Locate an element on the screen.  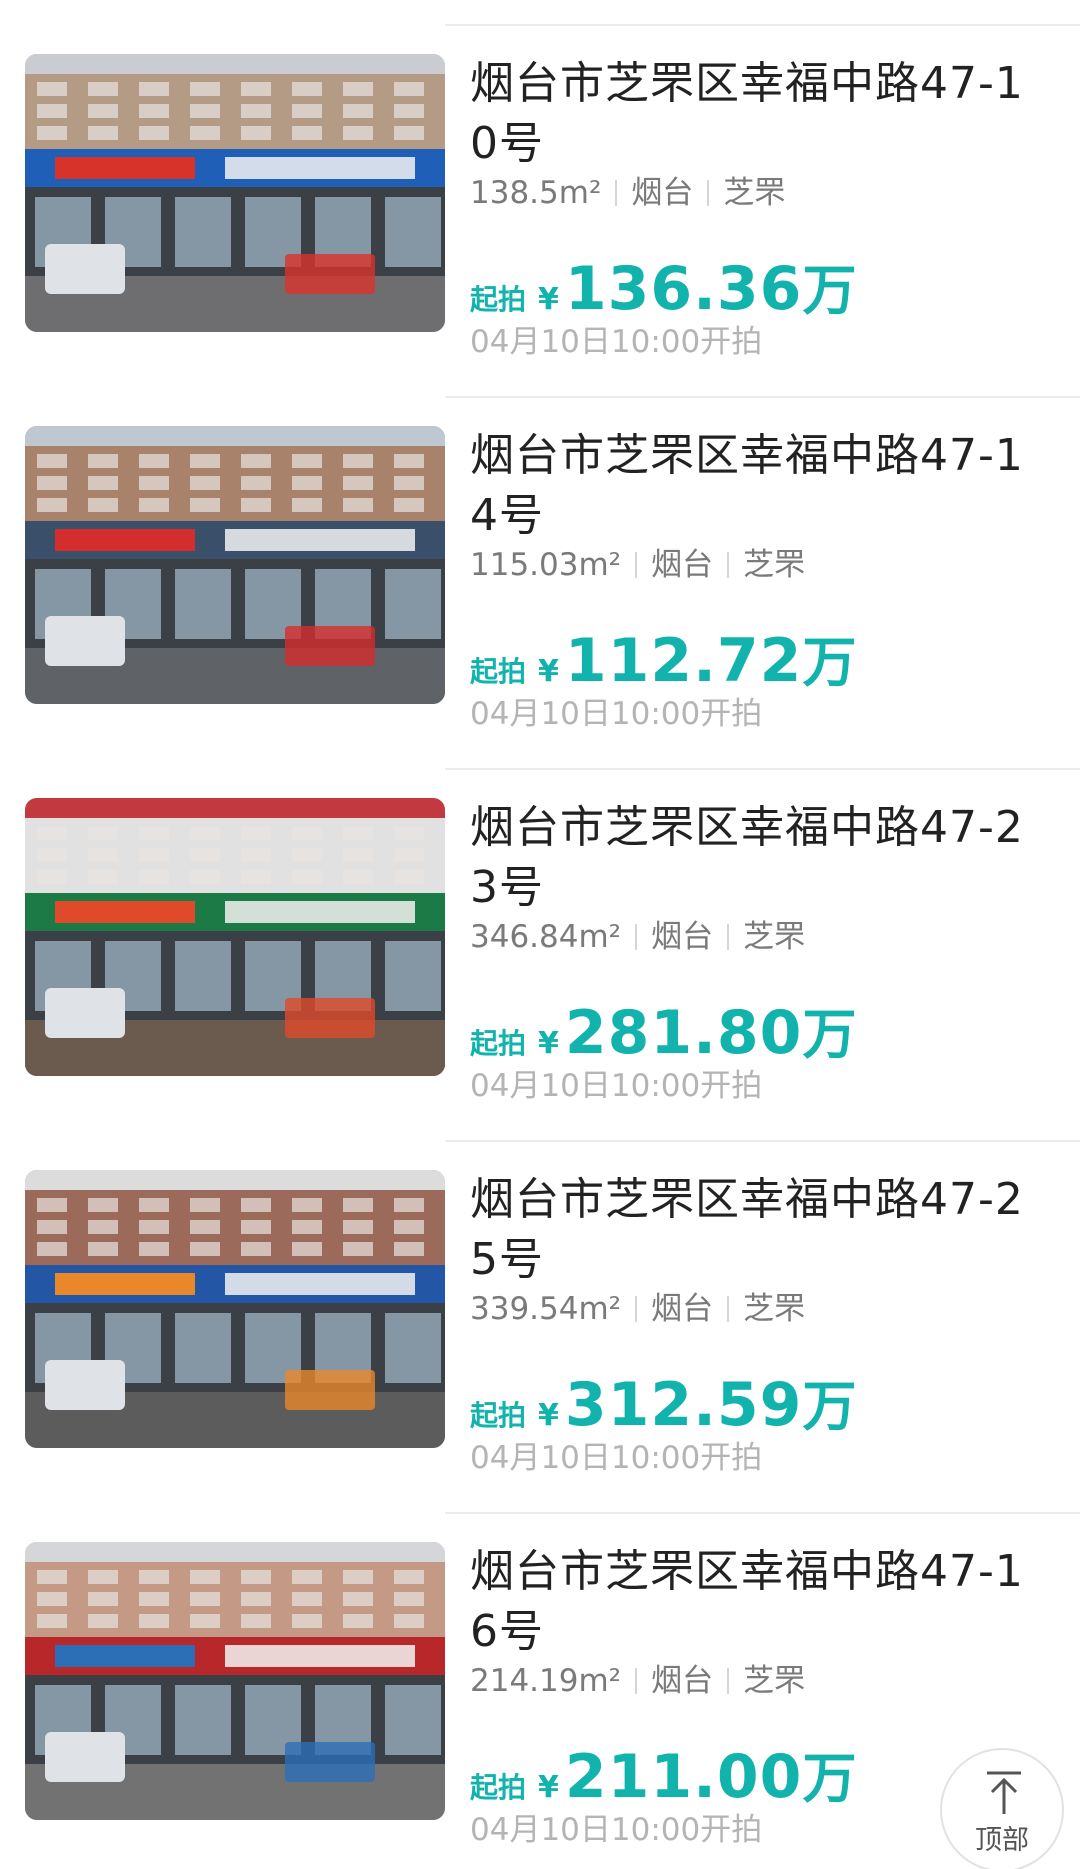
starting-price: 起拍 ¥ 112.72 万 is located at coordinates (663, 657).